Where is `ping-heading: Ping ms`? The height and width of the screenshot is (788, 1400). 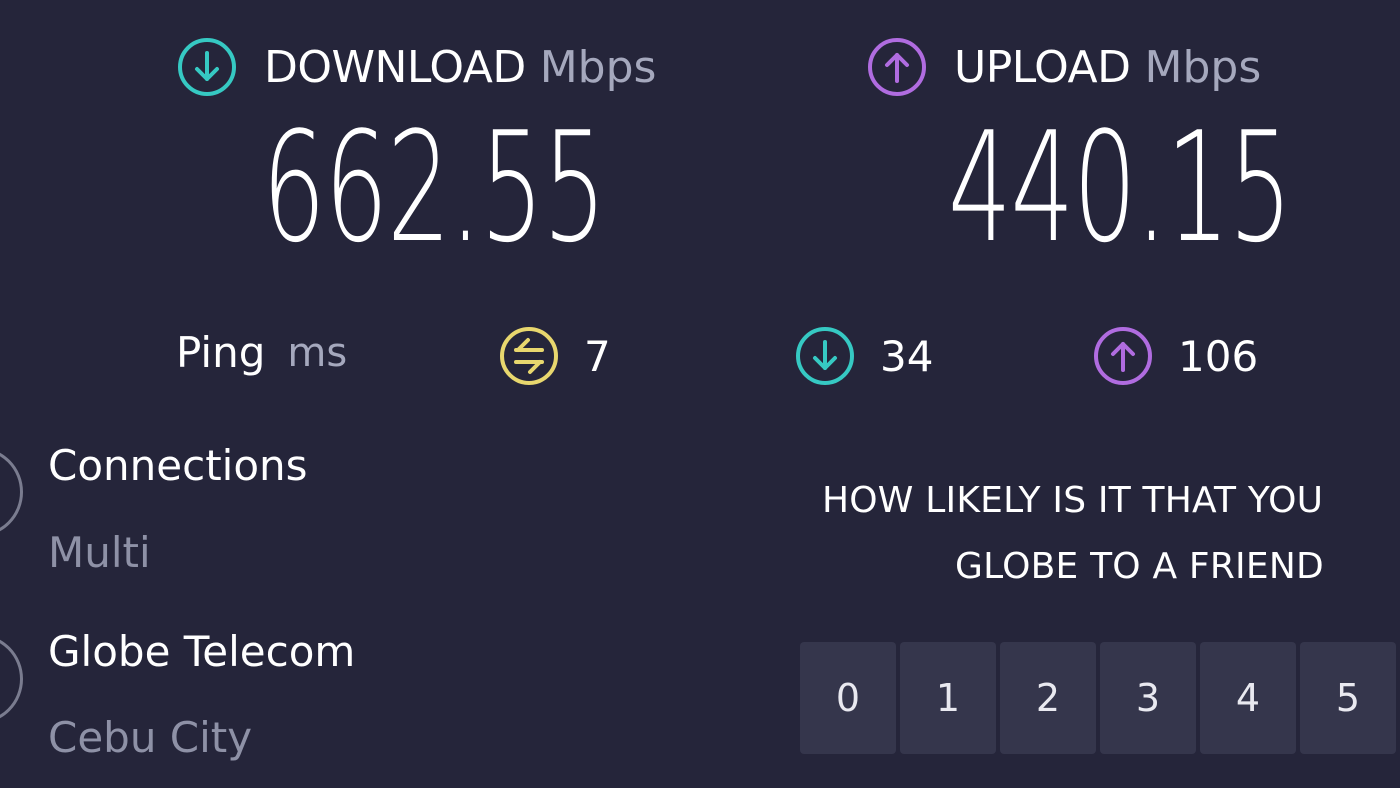 ping-heading: Ping ms is located at coordinates (261, 352).